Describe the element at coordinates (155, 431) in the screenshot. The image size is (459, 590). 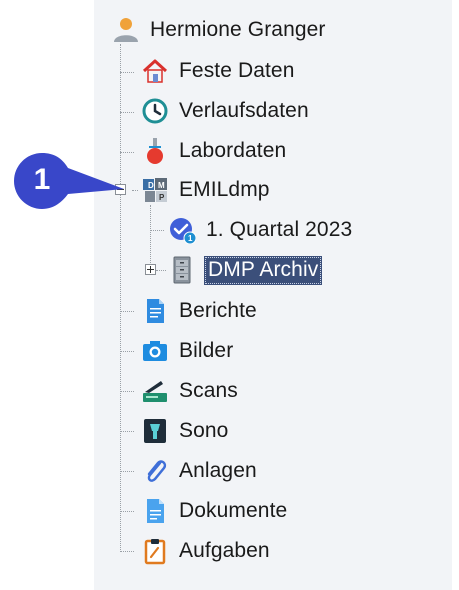
I see `ultrasound-icon` at that location.